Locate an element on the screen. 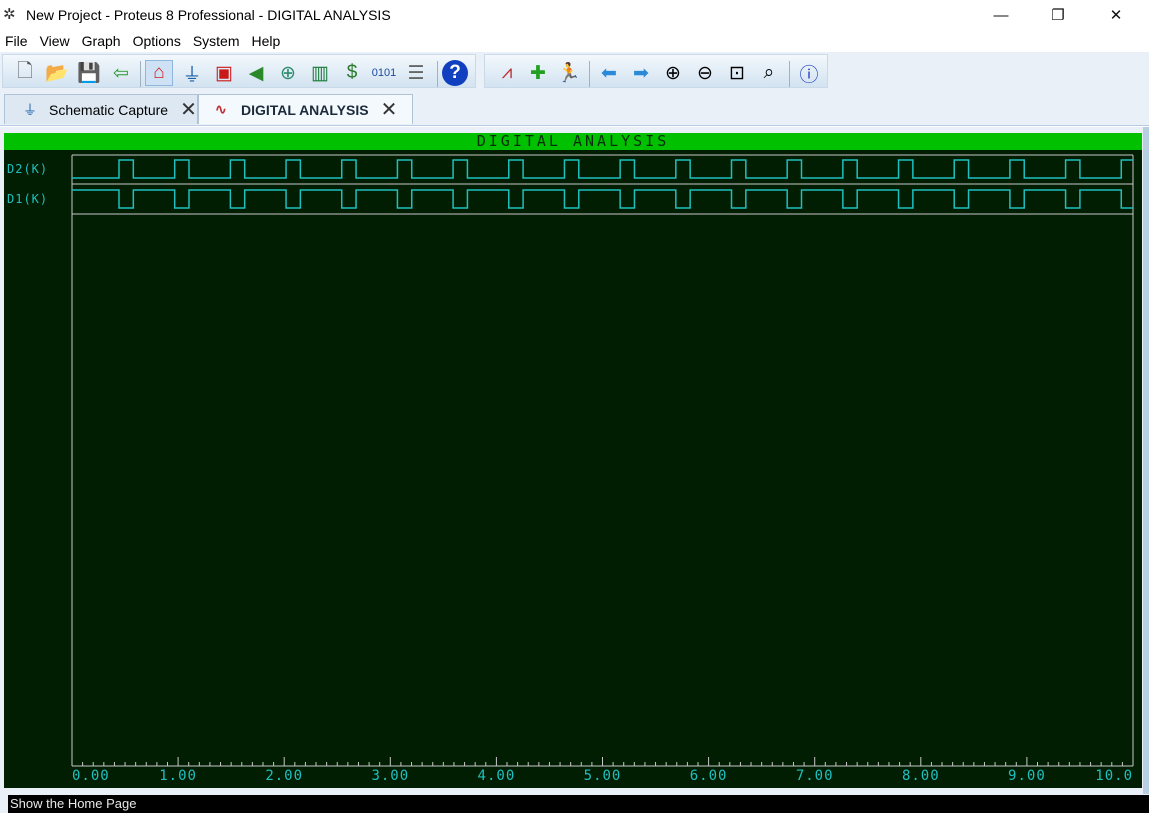 The width and height of the screenshot is (1149, 813). x-tick-label: 5.00 is located at coordinates (603, 776).